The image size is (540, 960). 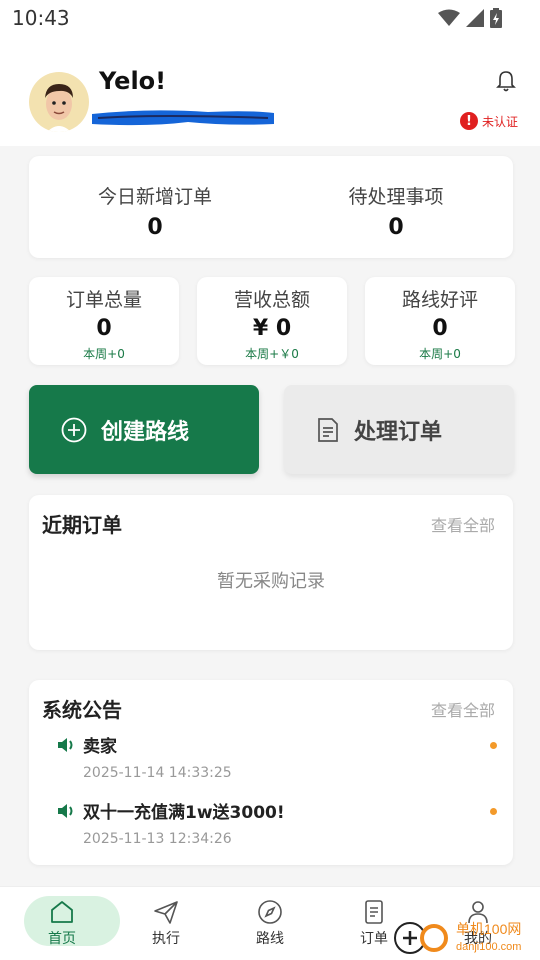 I want to click on create-route-button: 创建路线, so click(x=144, y=429).